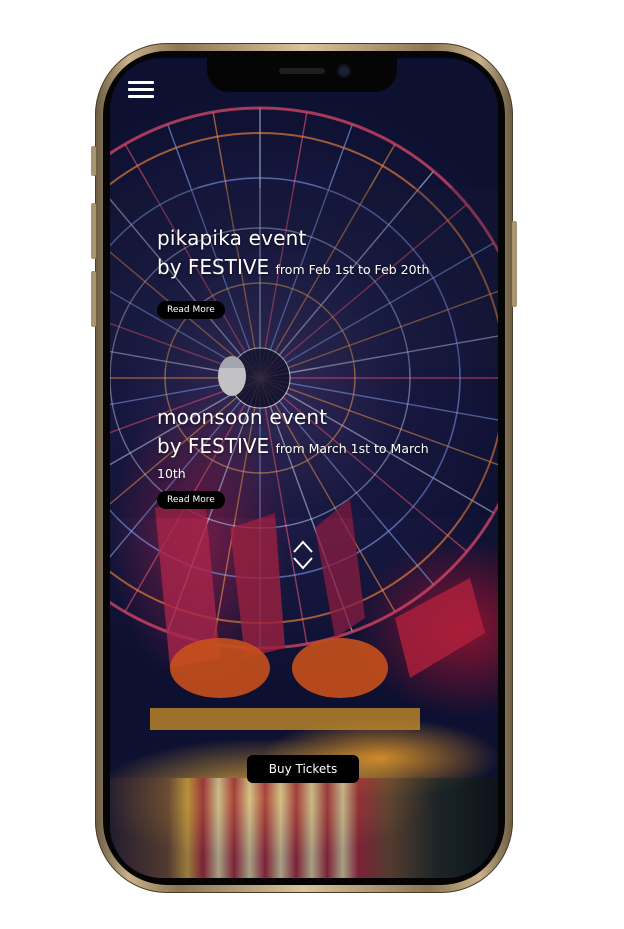 Image resolution: width=624 pixels, height=929 pixels. Describe the element at coordinates (232, 238) in the screenshot. I see `event-title: pikapika event` at that location.